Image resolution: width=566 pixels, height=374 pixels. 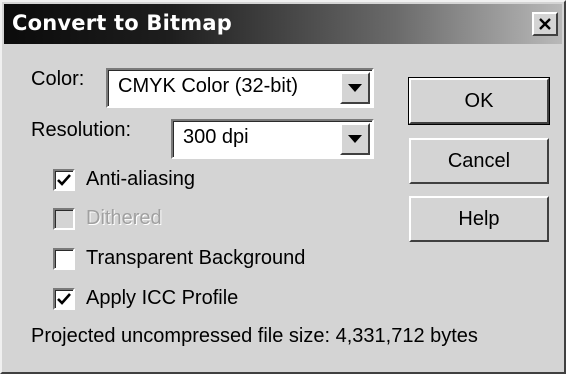 I want to click on resolution-dropdown-arrow, so click(x=355, y=139).